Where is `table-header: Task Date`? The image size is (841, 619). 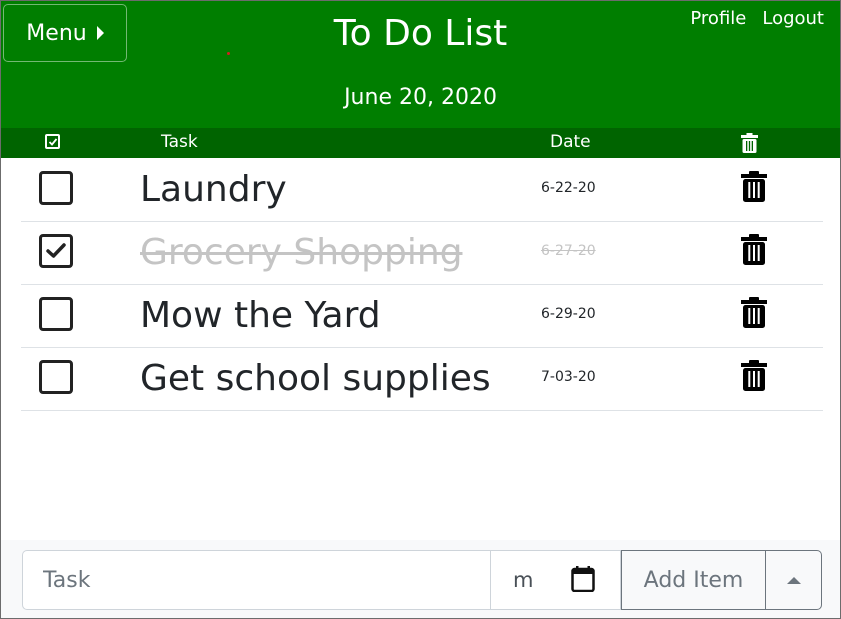 table-header: Task Date is located at coordinates (420, 143).